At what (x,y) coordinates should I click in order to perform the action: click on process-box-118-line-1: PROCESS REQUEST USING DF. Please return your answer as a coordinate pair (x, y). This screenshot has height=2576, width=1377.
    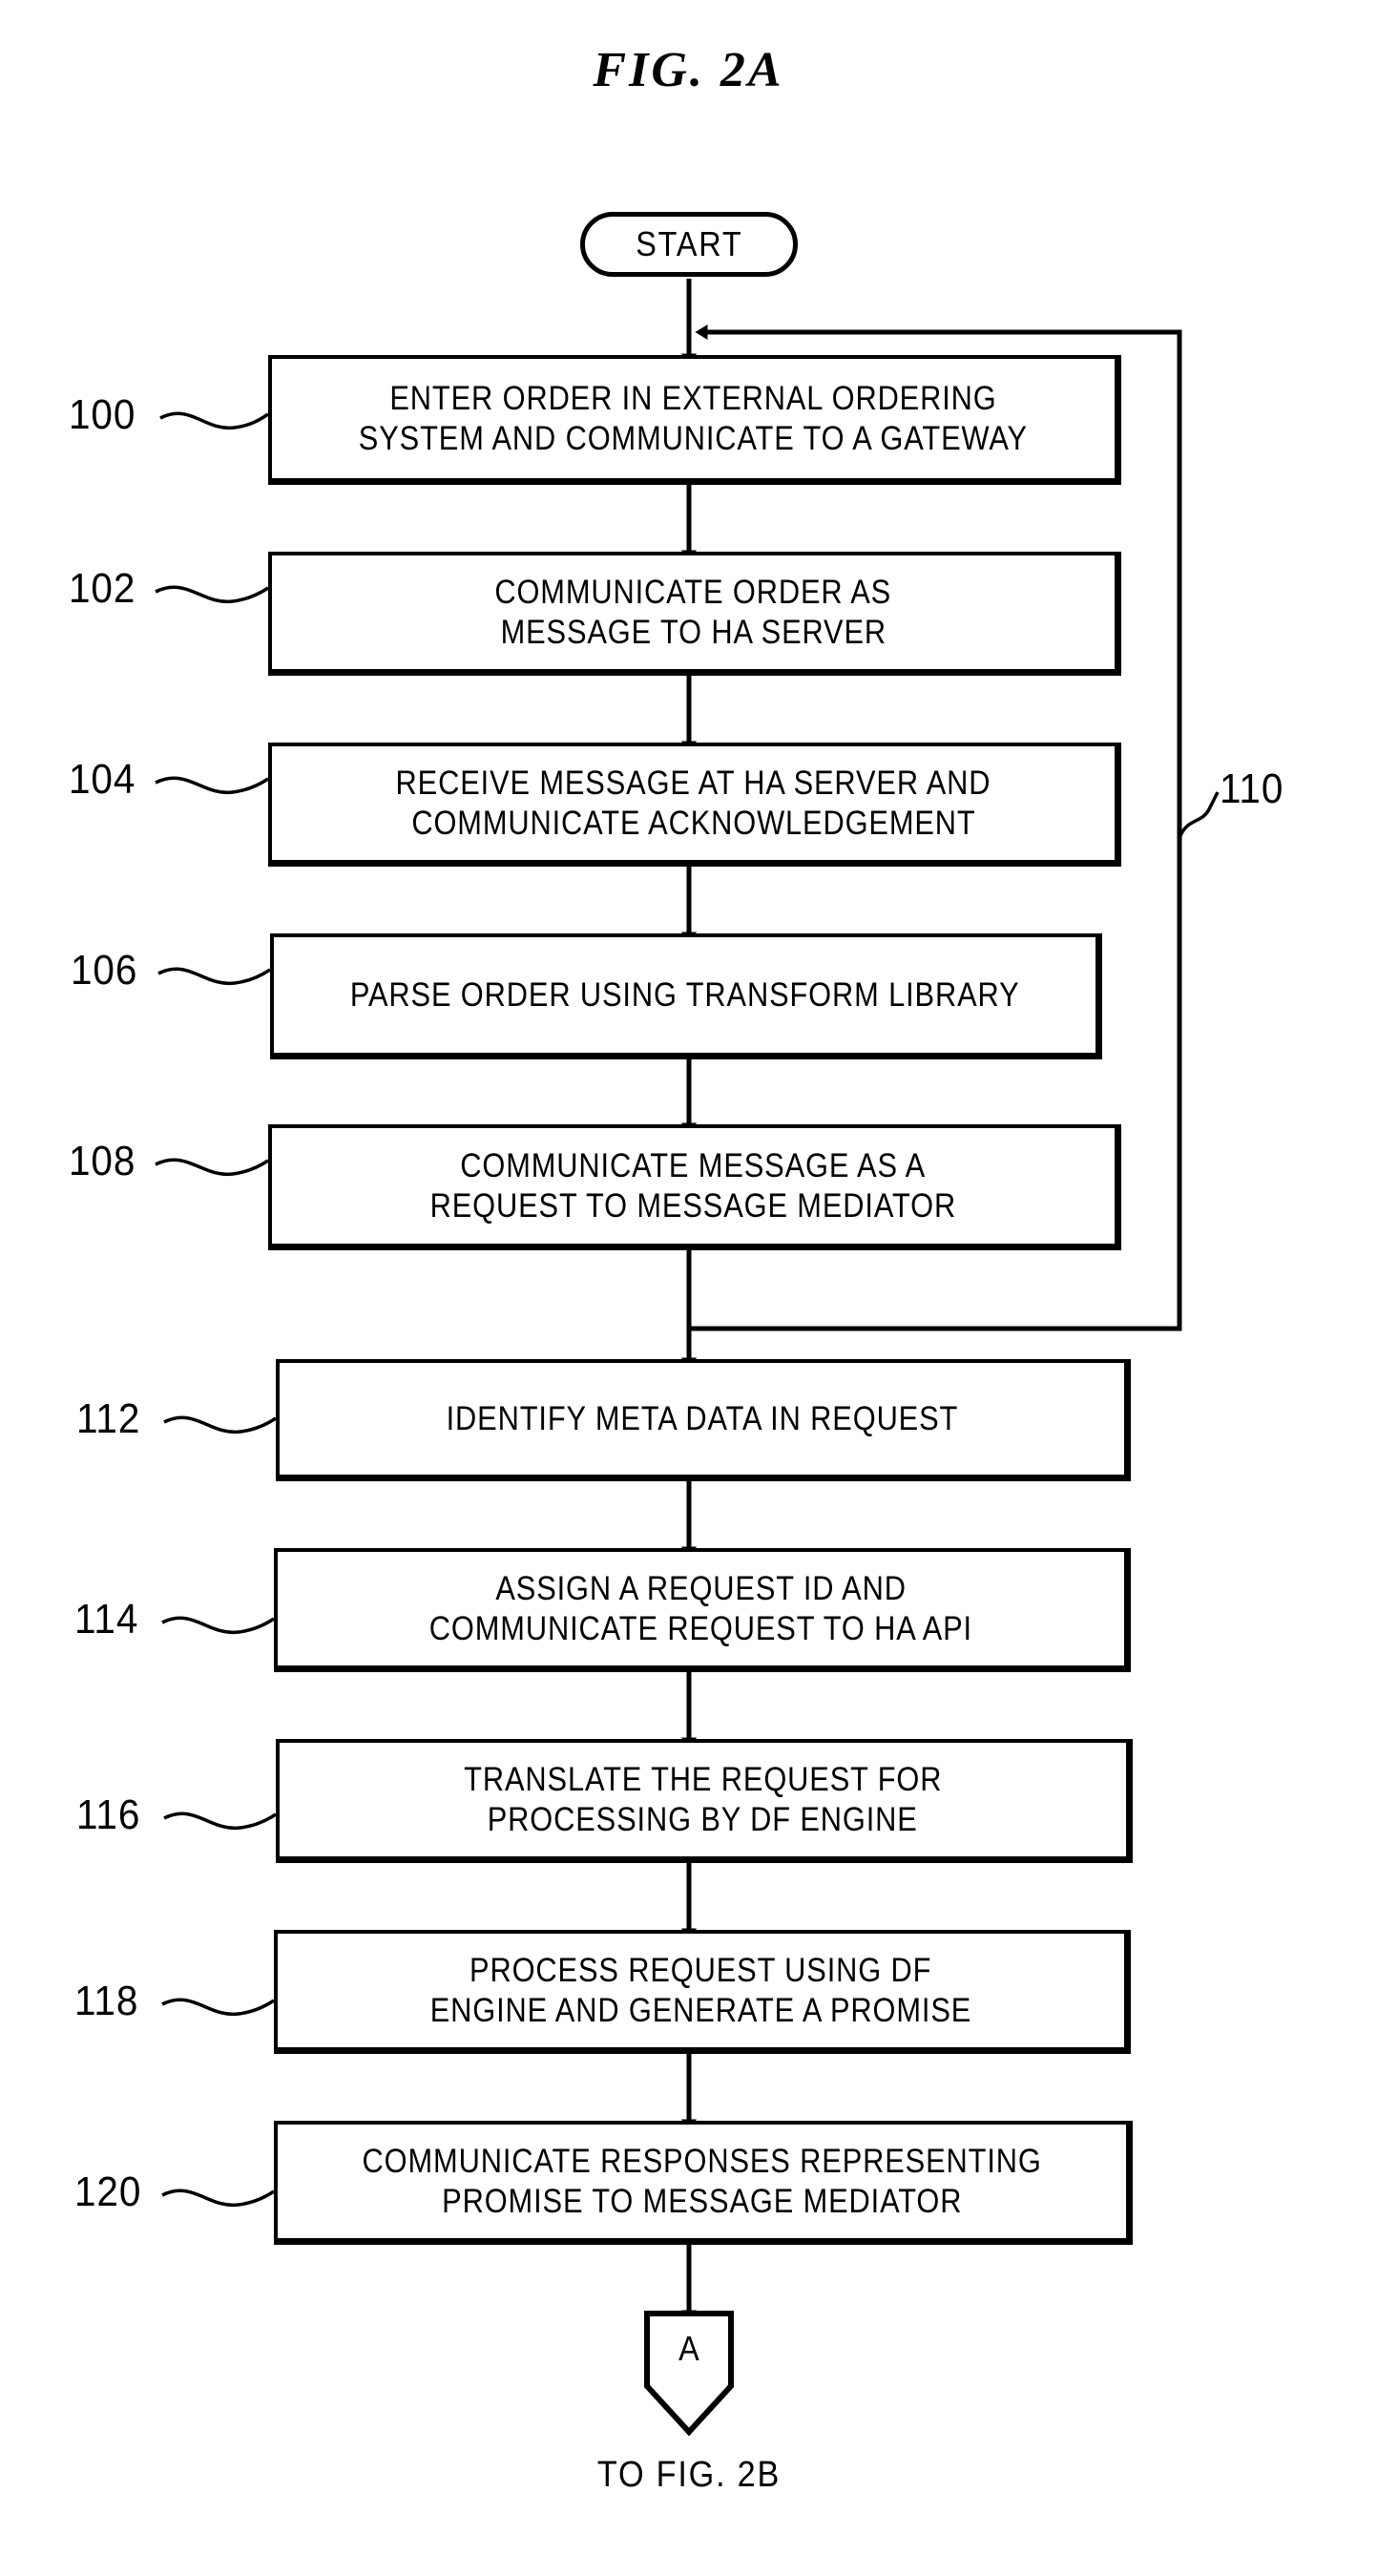
    Looking at the image, I should click on (700, 1970).